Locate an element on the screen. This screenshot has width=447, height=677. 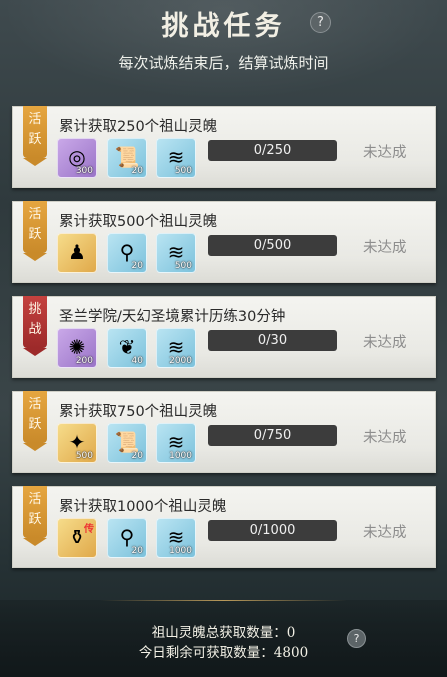
task-card: 活跃累计获取250个祖山灵魄 ◎ 300 📜 20 ≋ 500 0/250 未达成 is located at coordinates (224, 147).